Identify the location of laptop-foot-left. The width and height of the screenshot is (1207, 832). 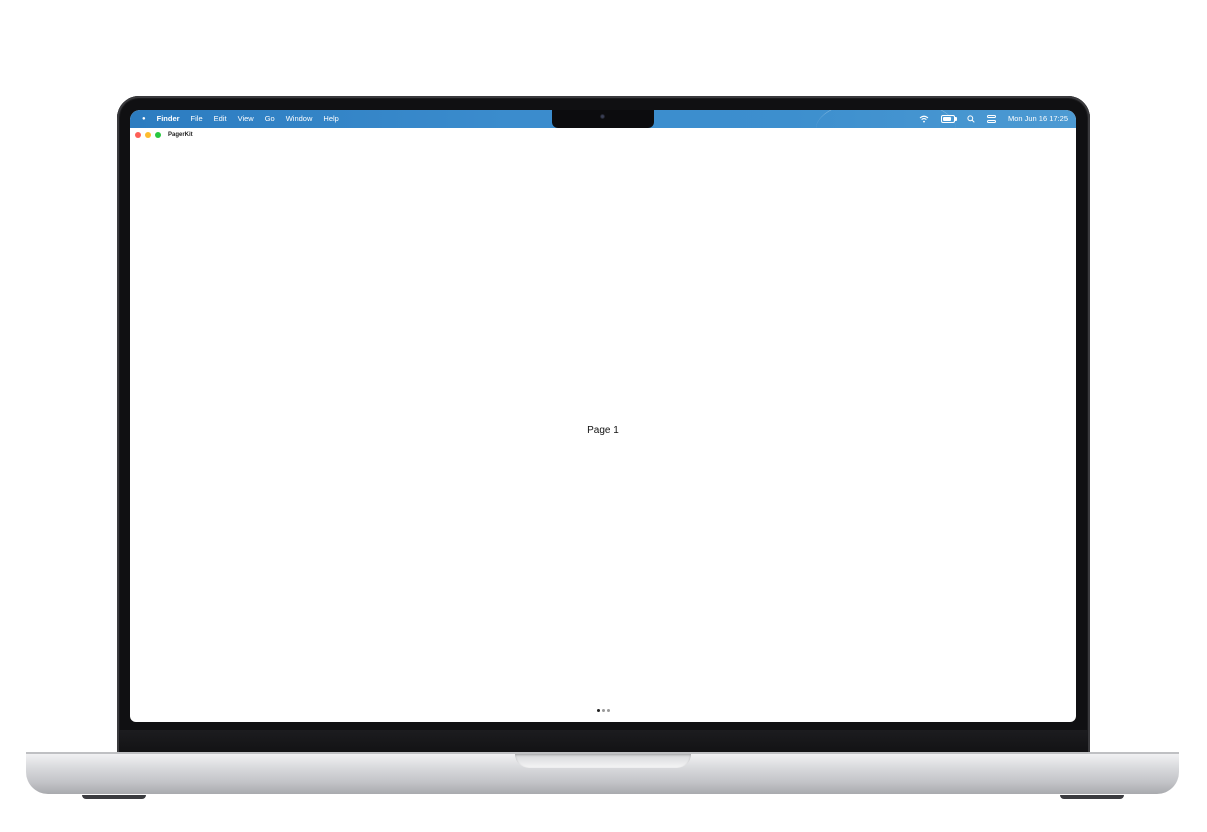
(114, 797).